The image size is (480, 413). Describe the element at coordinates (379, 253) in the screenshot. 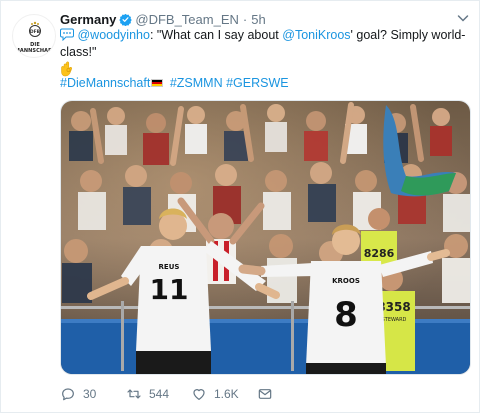

I see `steward-number-1: 8286` at that location.